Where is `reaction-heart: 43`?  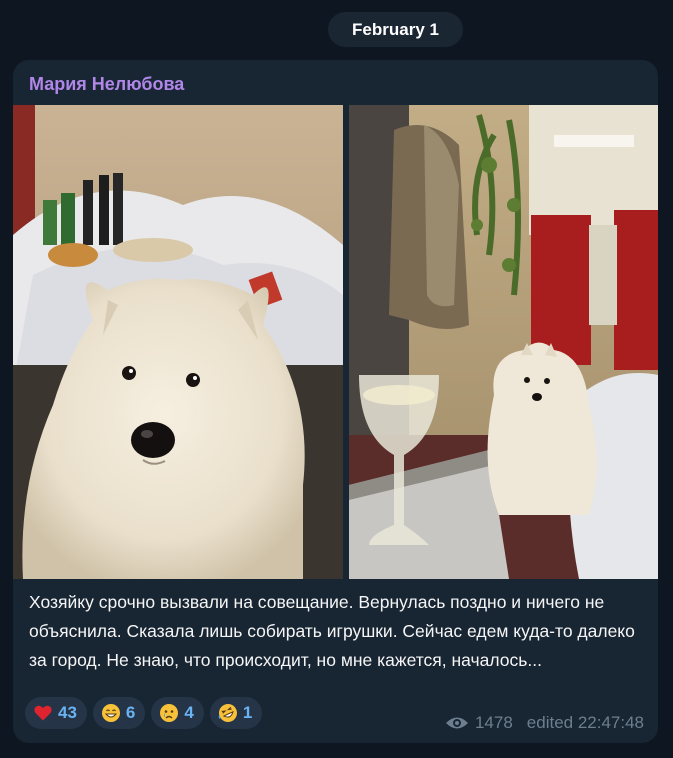
reaction-heart: 43 is located at coordinates (56, 713).